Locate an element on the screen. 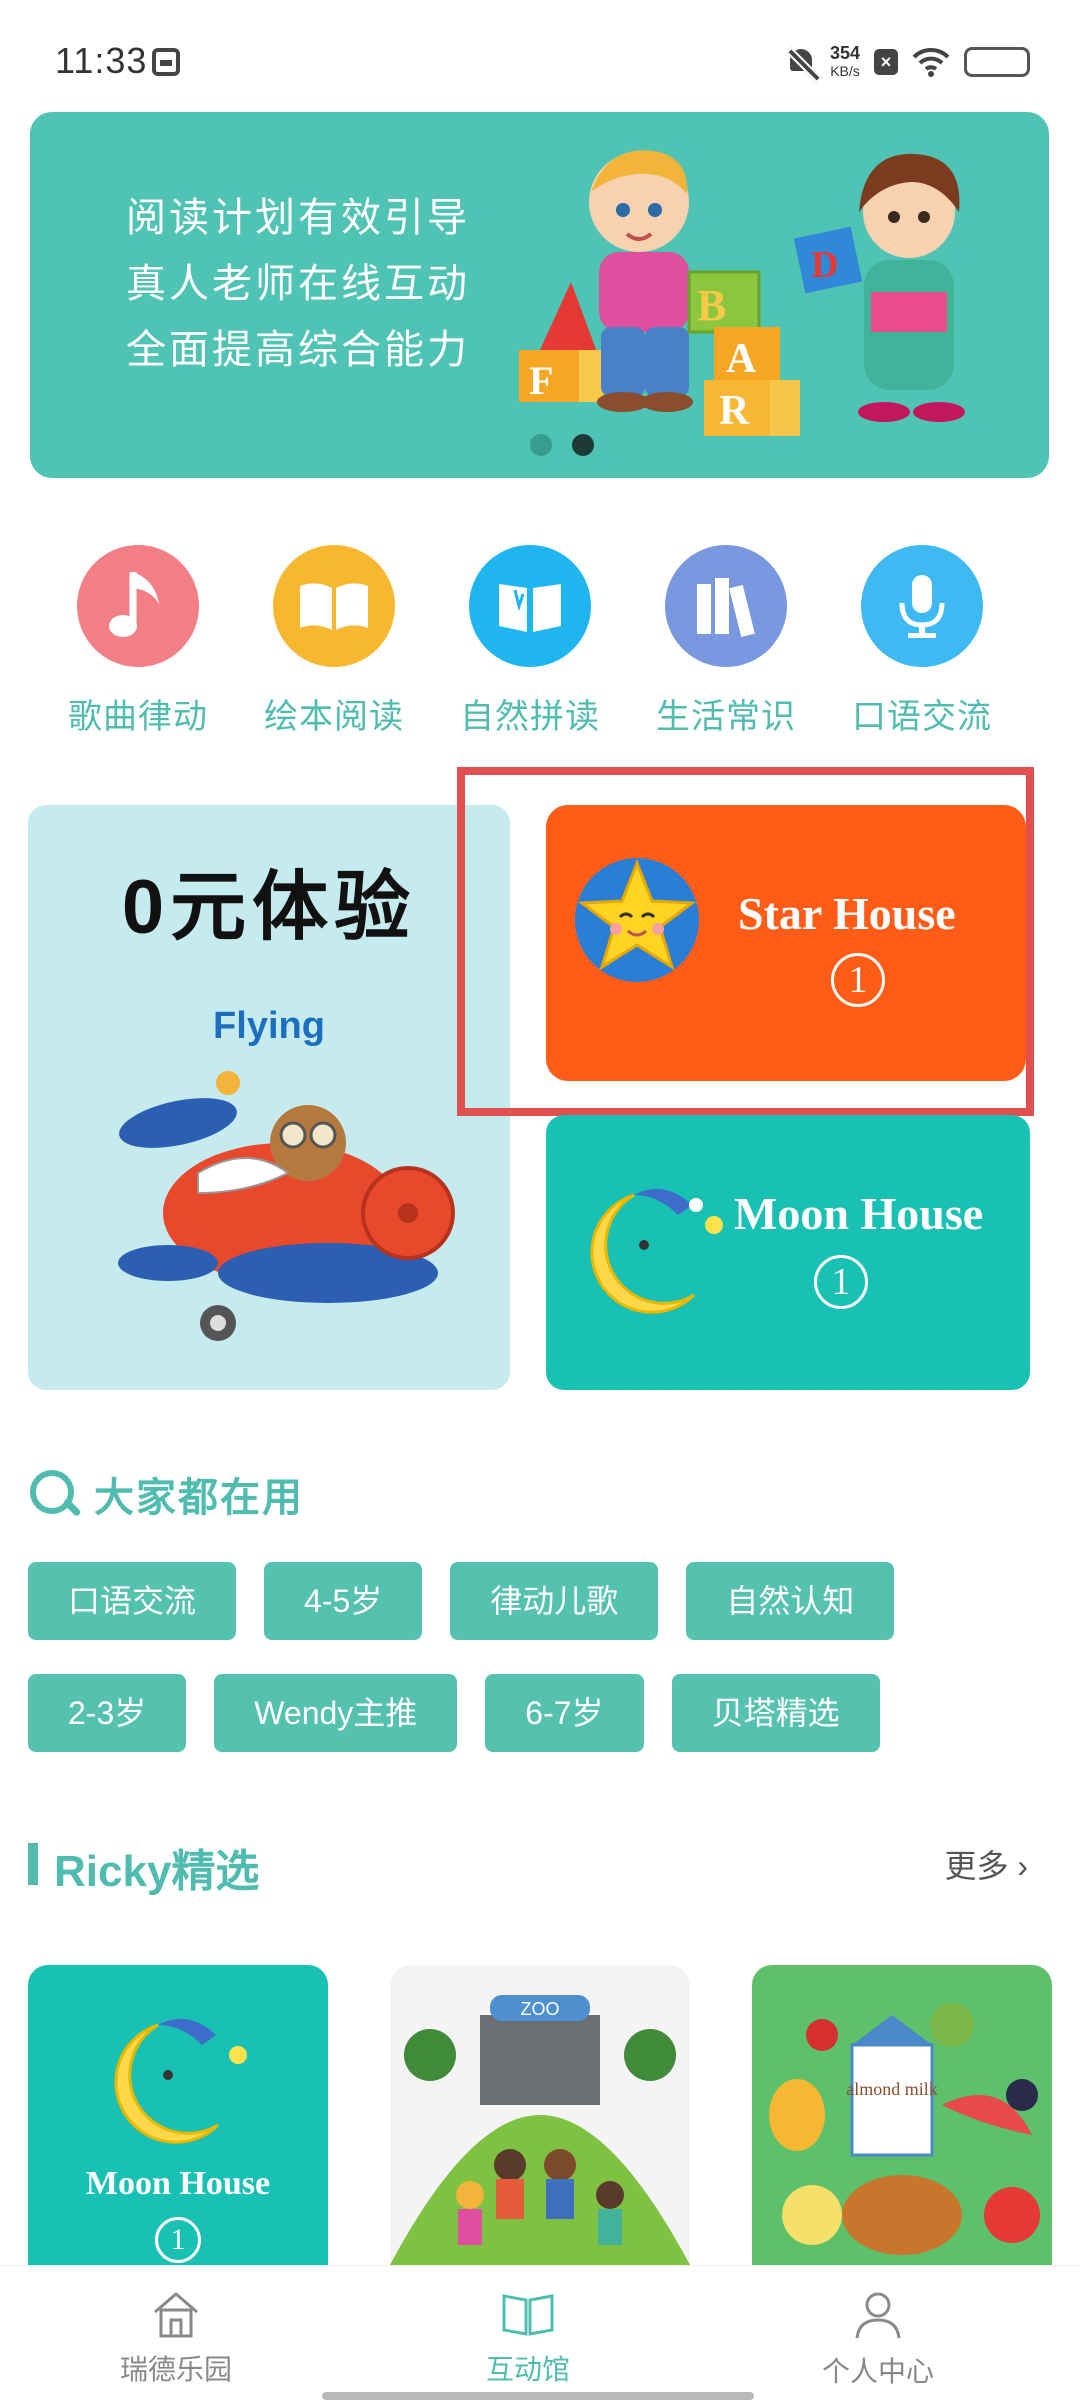 This screenshot has height=2408, width=1080. speed-value: 354 is located at coordinates (844, 53).